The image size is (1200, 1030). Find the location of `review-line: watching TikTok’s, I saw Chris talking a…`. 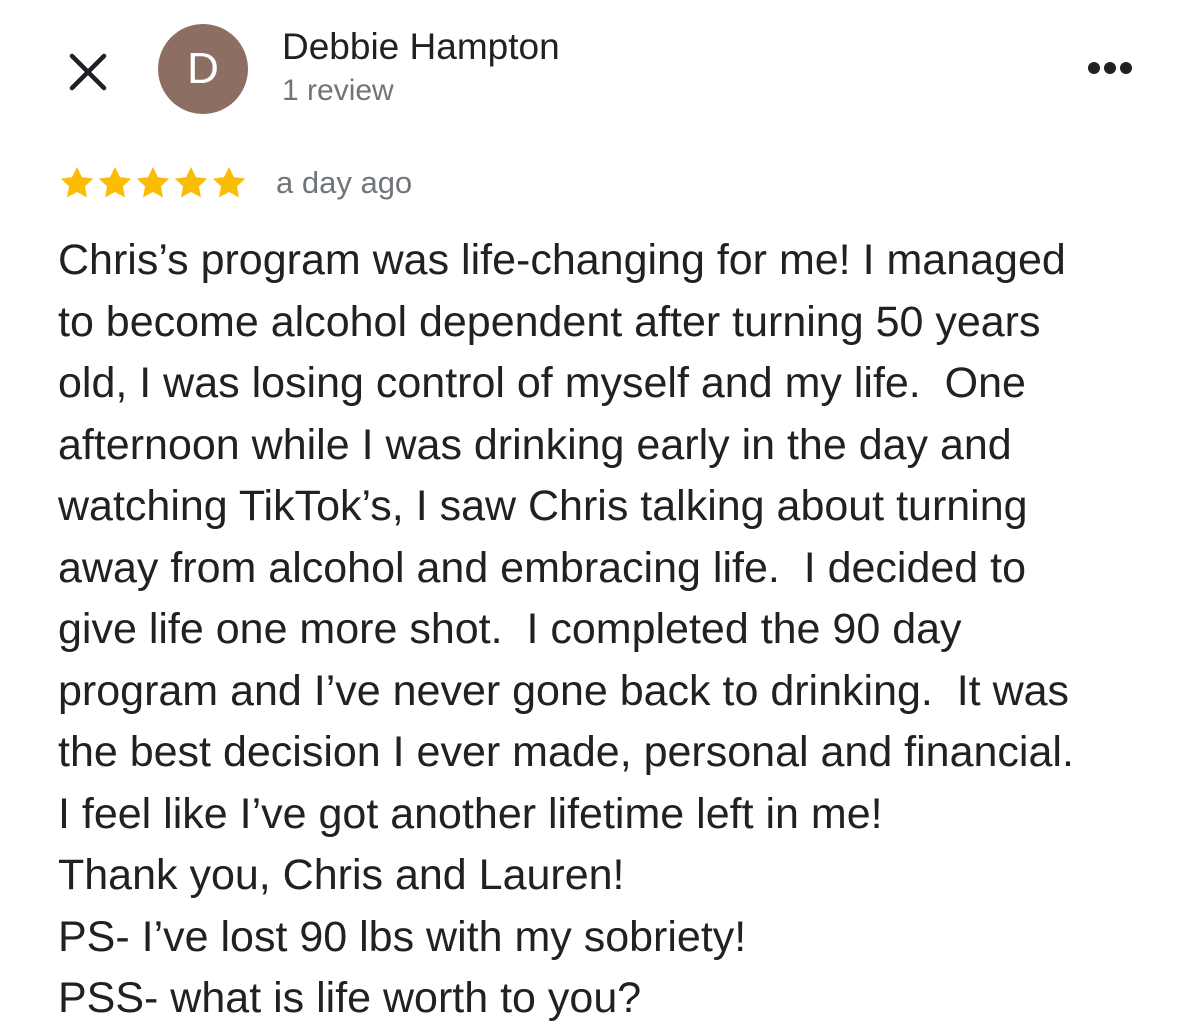

review-line: watching TikTok’s, I saw Chris talking a… is located at coordinates (543, 506).